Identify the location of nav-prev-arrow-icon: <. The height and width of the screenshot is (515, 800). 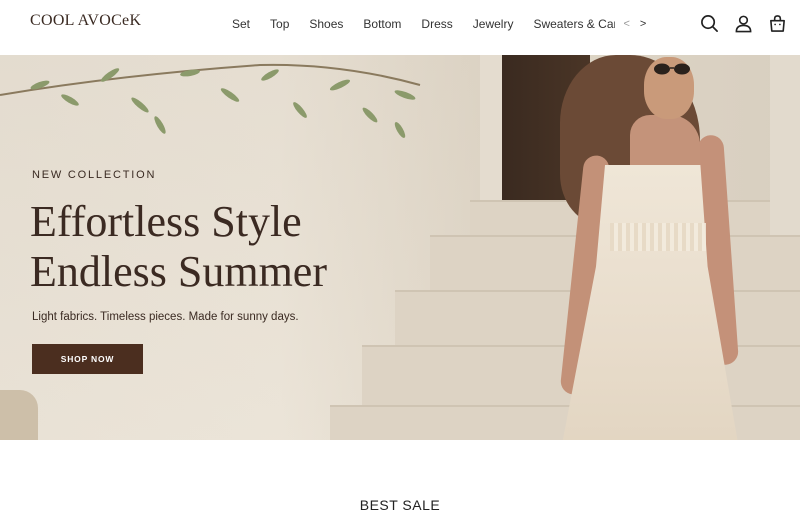
(626, 24).